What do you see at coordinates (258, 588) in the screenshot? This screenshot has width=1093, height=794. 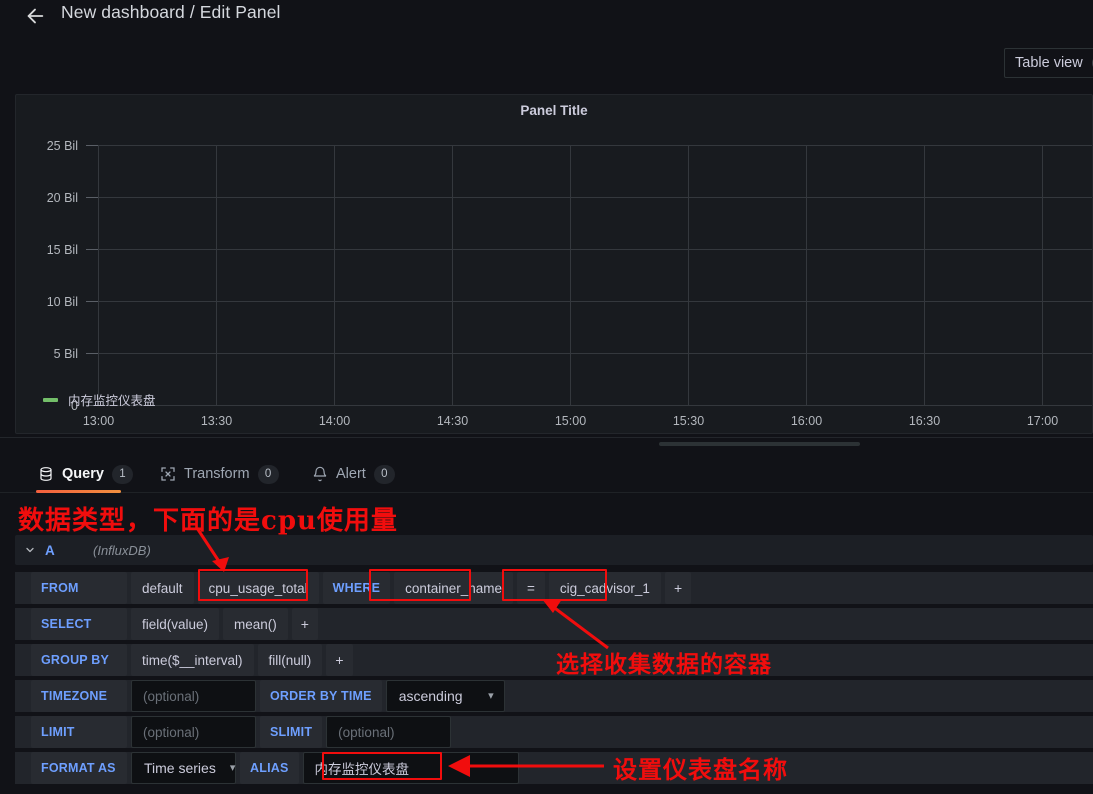 I see `from-measurement-select: cpu_usage_total` at bounding box center [258, 588].